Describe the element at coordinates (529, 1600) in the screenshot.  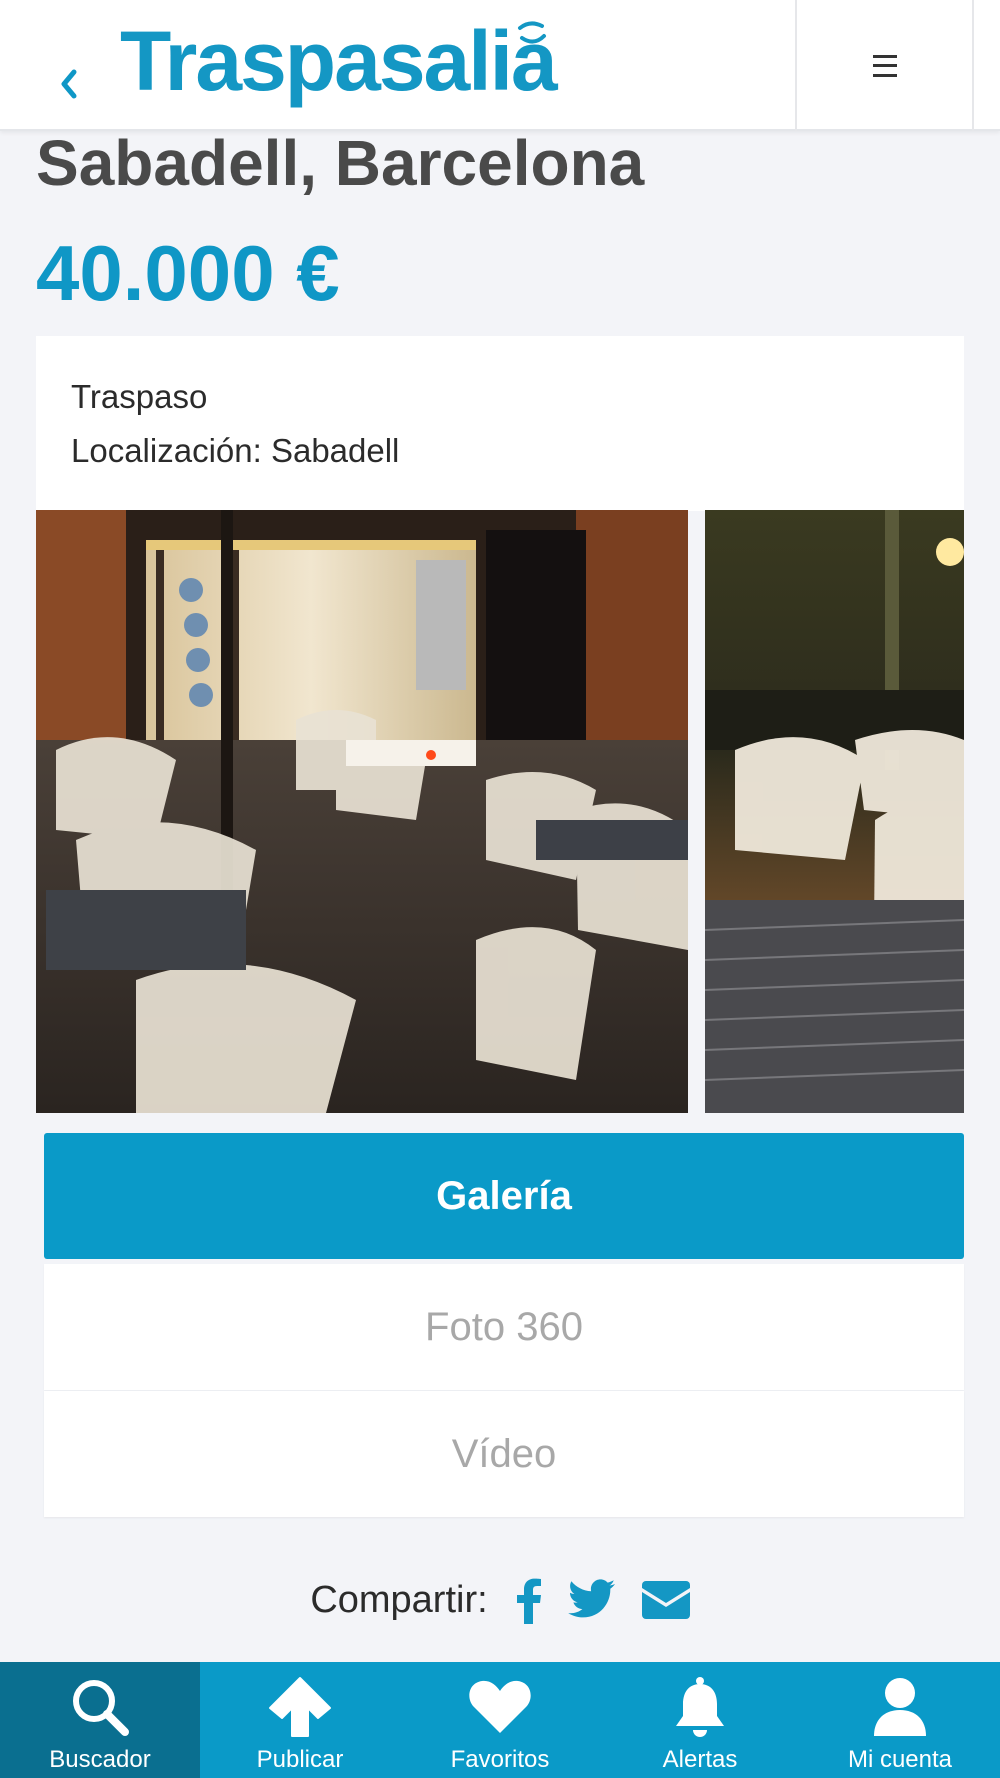
I see `facebook-icon` at that location.